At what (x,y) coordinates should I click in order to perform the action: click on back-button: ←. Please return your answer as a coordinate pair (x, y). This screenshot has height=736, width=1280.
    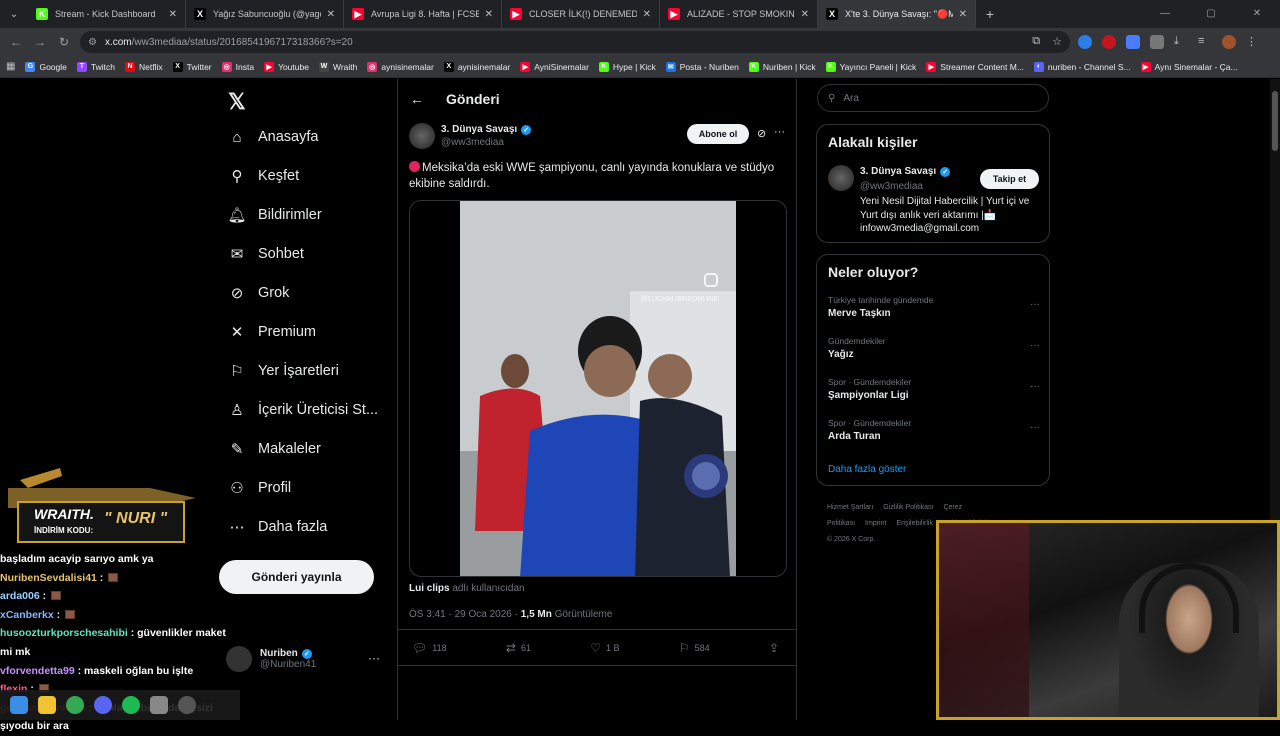
    Looking at the image, I should click on (16, 42).